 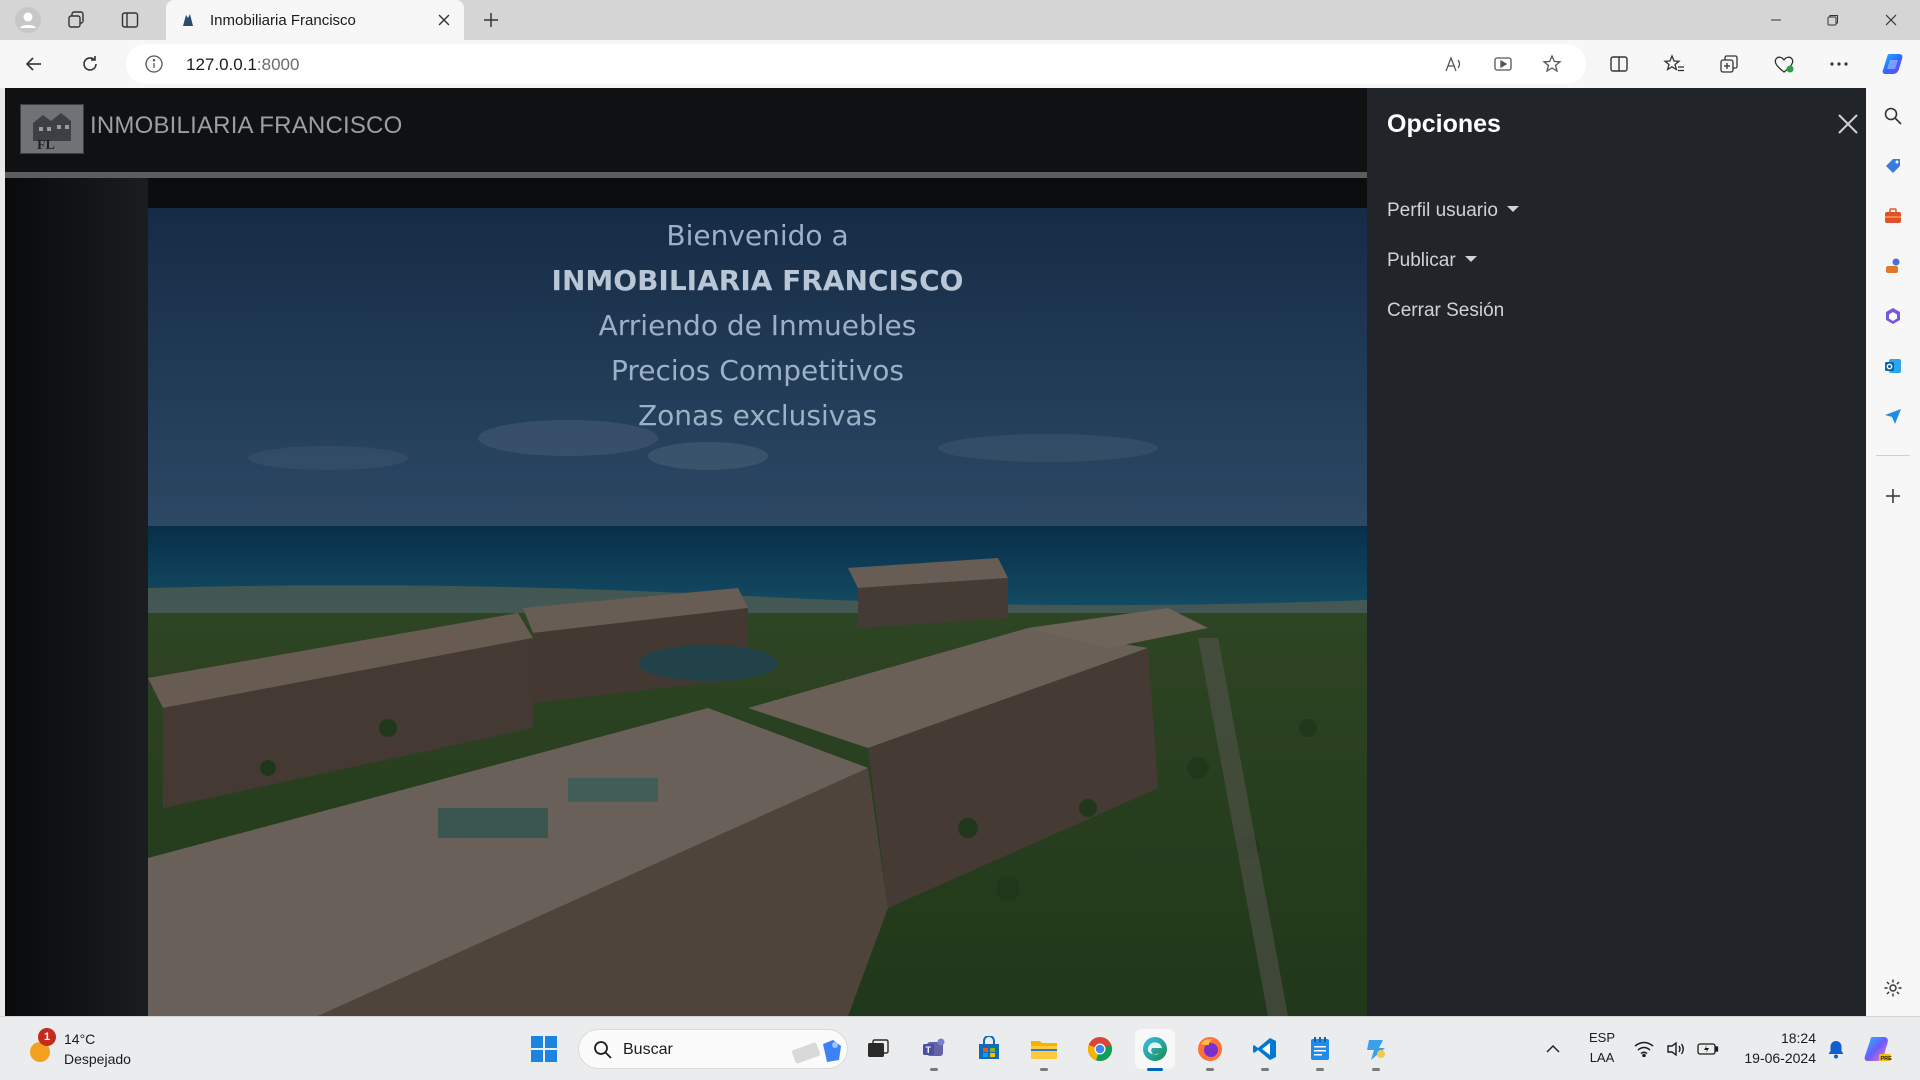 What do you see at coordinates (1674, 64) in the screenshot?
I see `favorites-icon` at bounding box center [1674, 64].